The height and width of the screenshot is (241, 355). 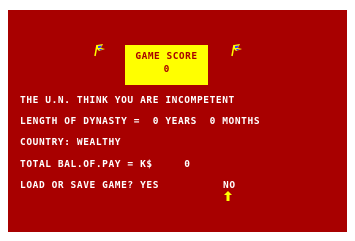 I want to click on game-score-title: GAME SCORE, so click(x=166, y=56).